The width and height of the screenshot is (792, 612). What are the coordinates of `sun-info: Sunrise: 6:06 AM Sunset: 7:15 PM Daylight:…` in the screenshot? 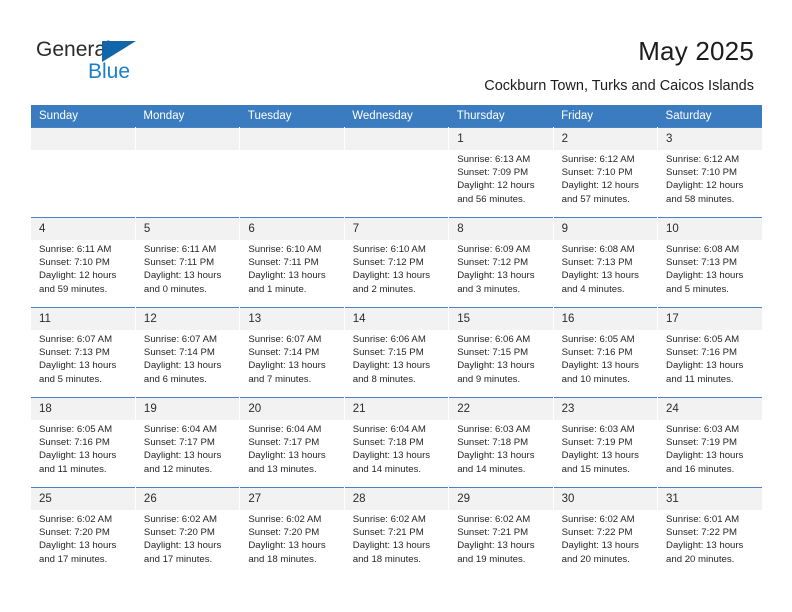 It's located at (500, 358).